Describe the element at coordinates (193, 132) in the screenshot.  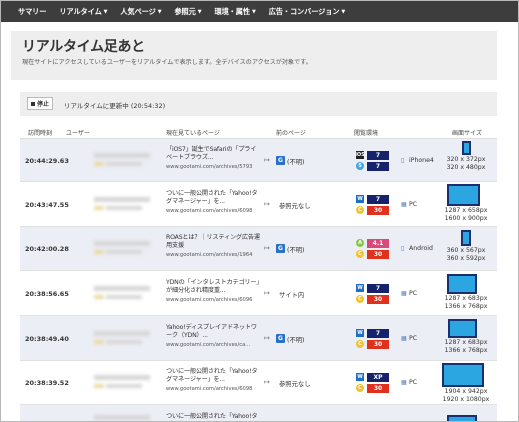
I see `col-page: 現在見ているページ` at that location.